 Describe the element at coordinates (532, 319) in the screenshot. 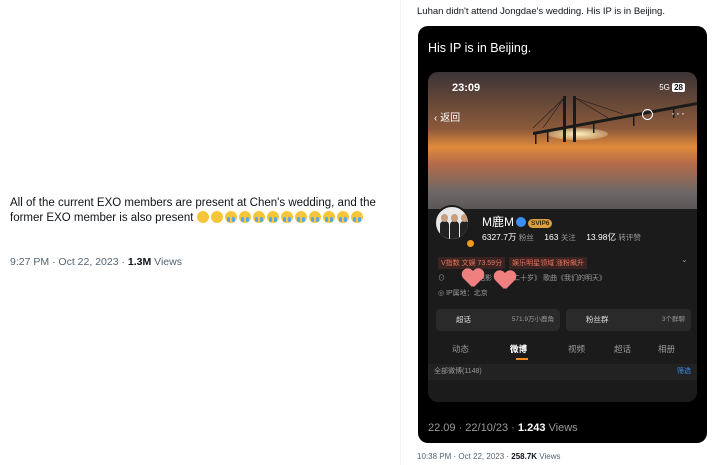

I see `super-topic-sub: 571.9万小鹿角` at that location.